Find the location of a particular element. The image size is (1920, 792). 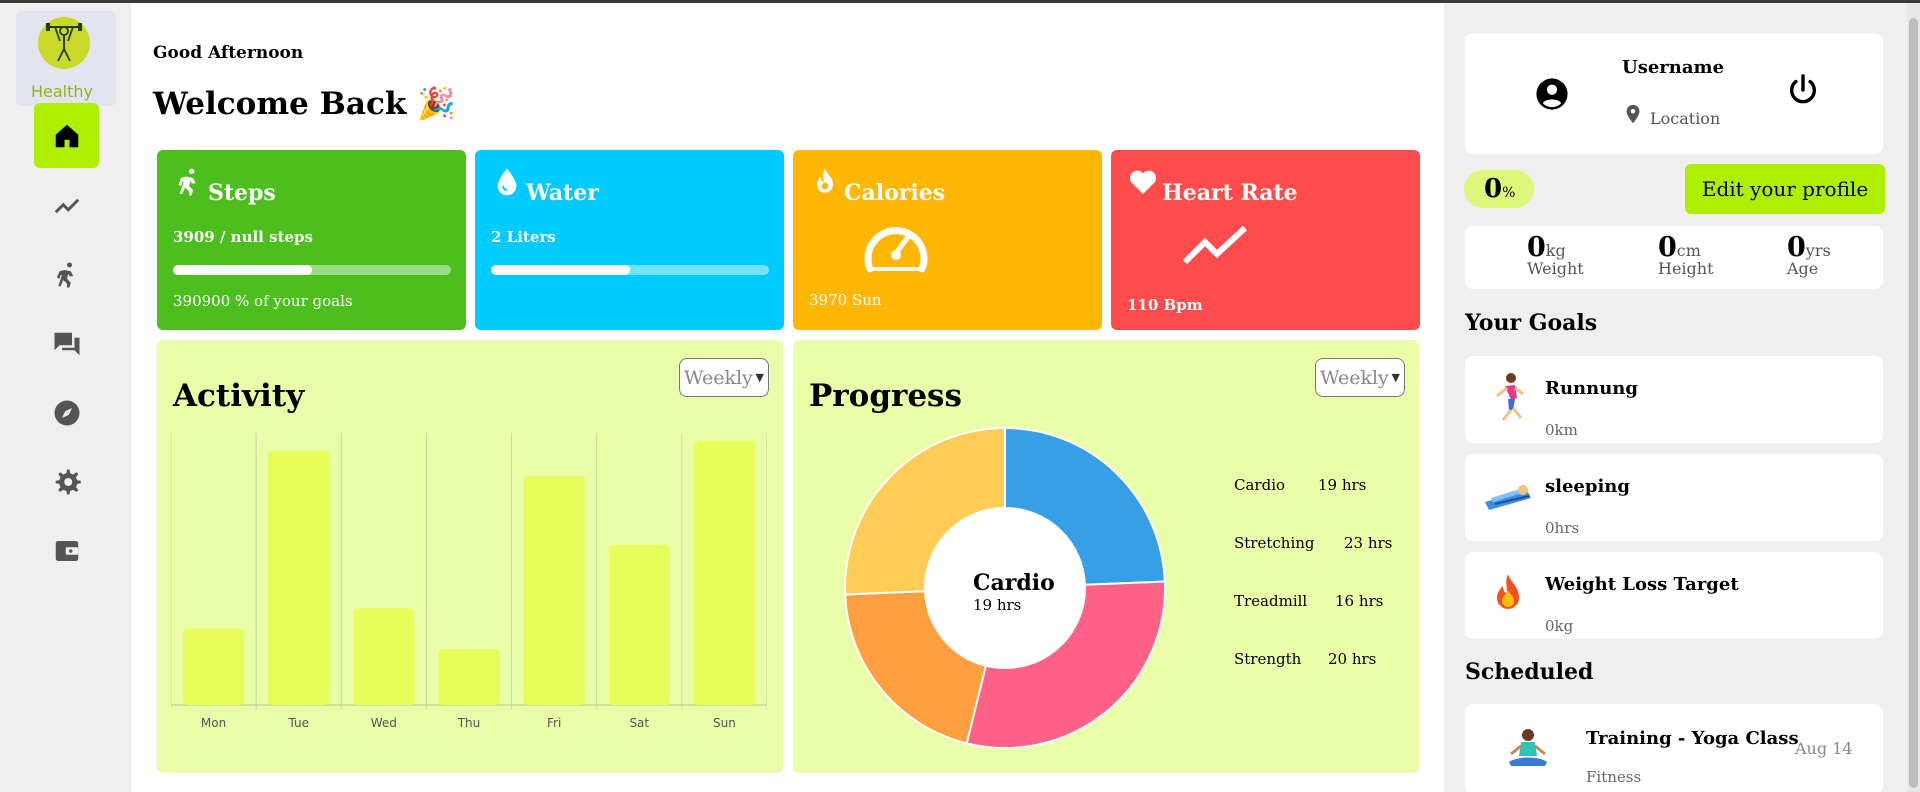

legend-stretching: Stretching 23 hrs is located at coordinates (1313, 543).